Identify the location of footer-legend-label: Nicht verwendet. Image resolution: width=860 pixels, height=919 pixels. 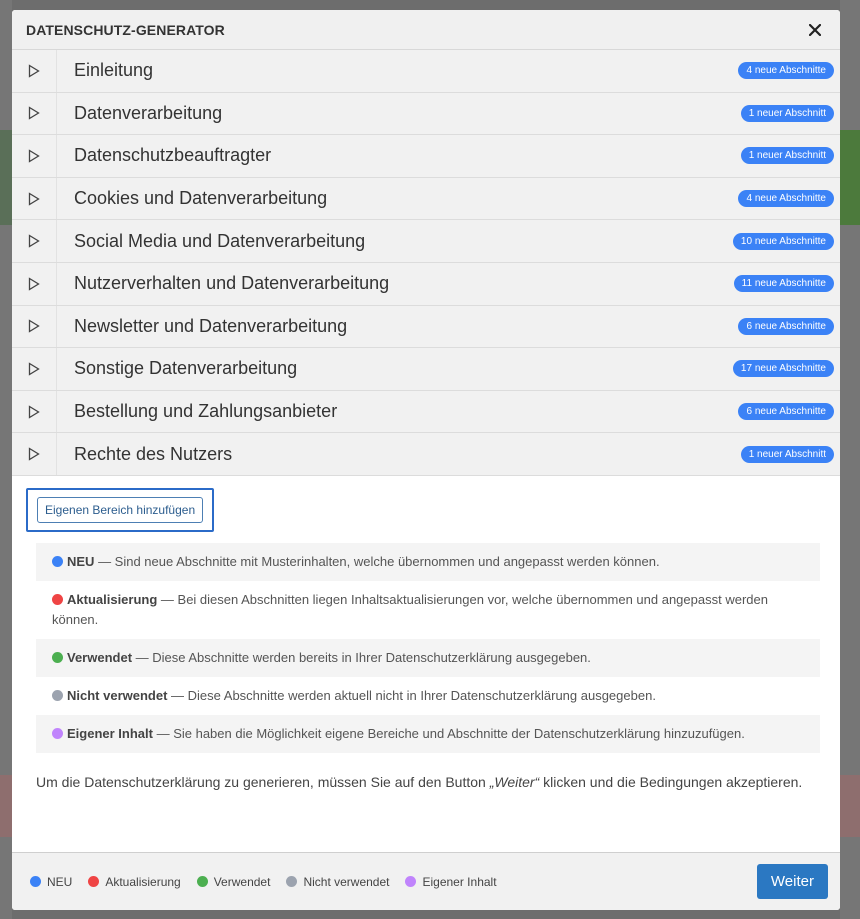
(346, 881).